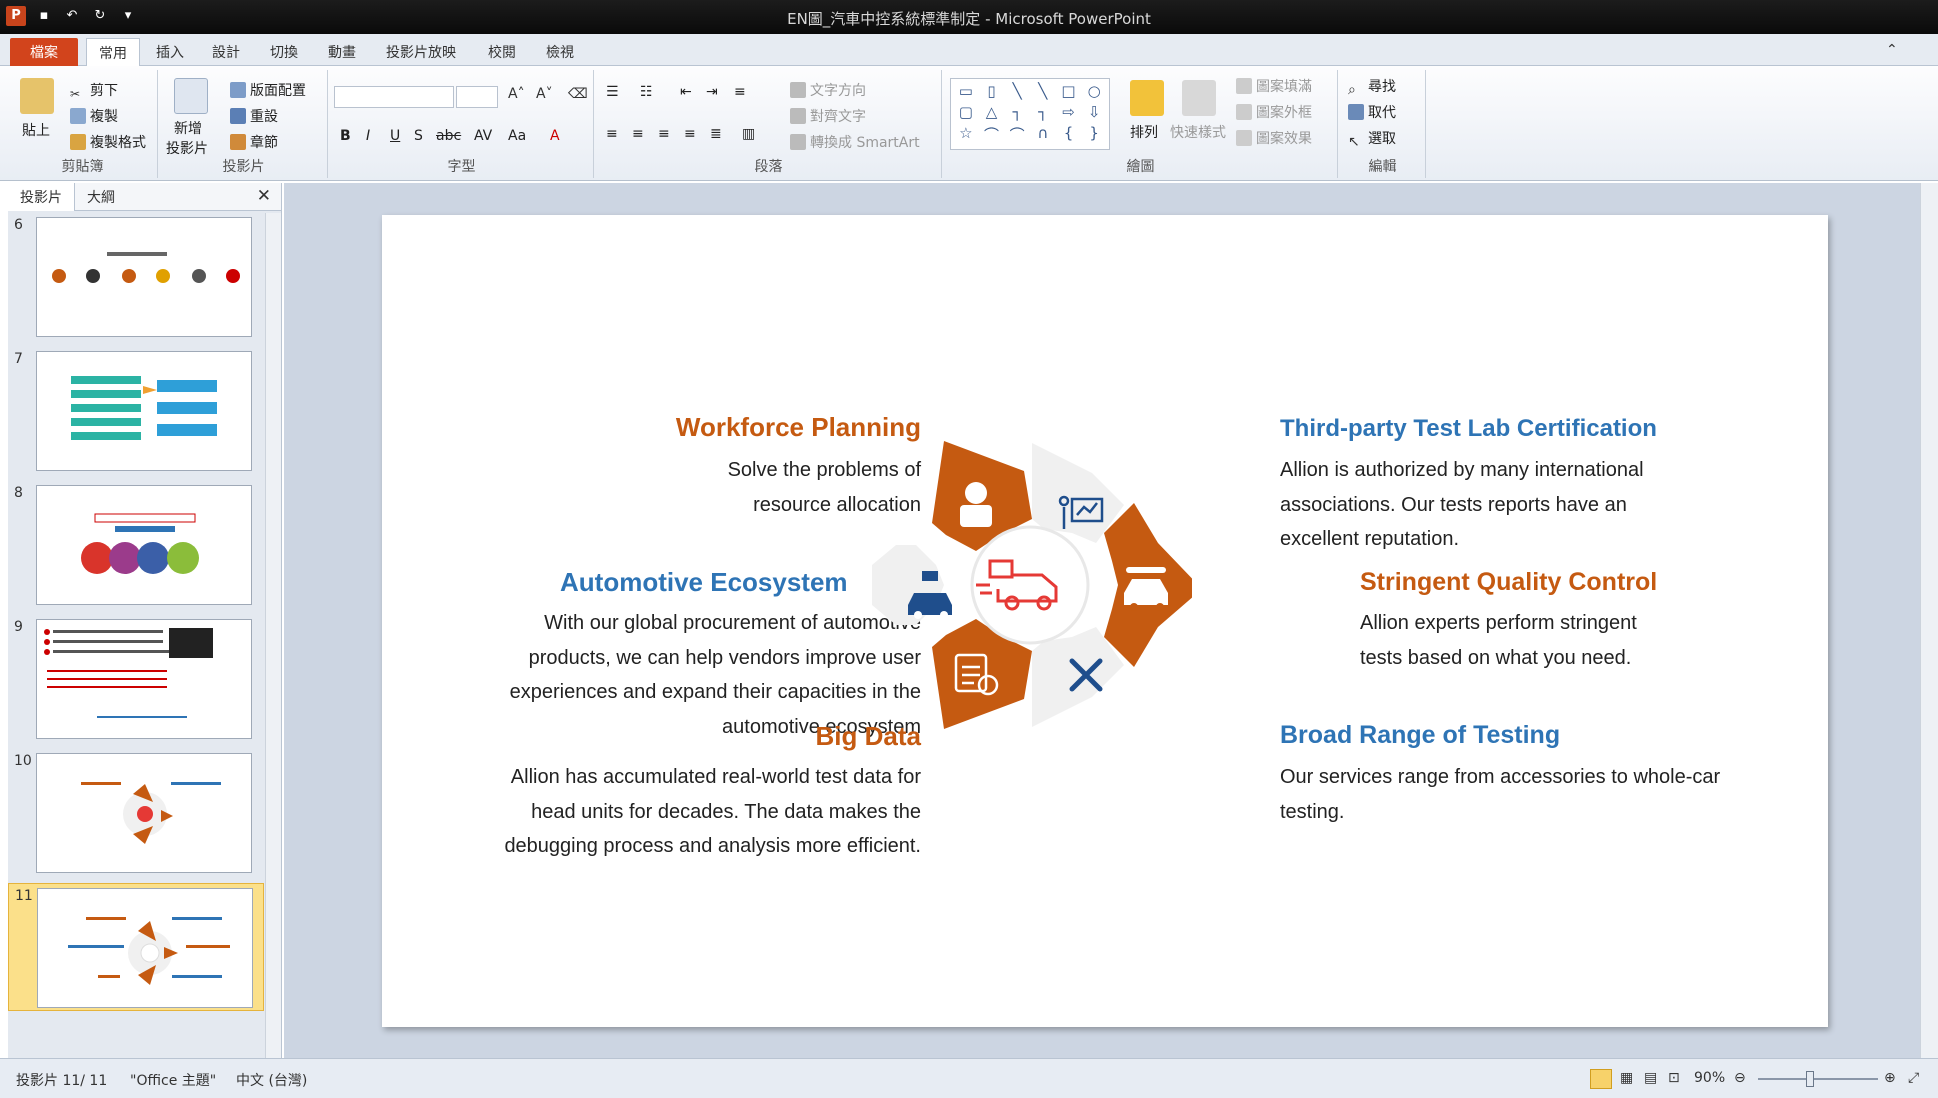  What do you see at coordinates (966, 91) in the screenshot?
I see `textbox-shape-icon: ▭` at bounding box center [966, 91].